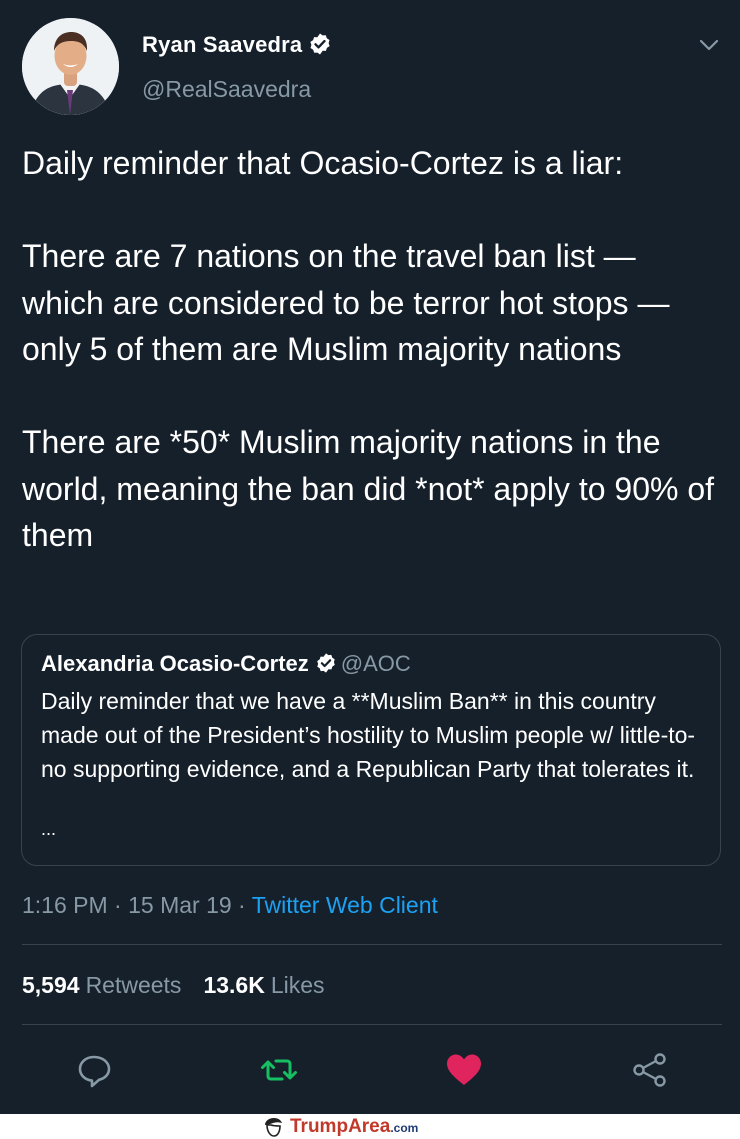  Describe the element at coordinates (51, 985) in the screenshot. I see `retweets-count: 5,594` at that location.